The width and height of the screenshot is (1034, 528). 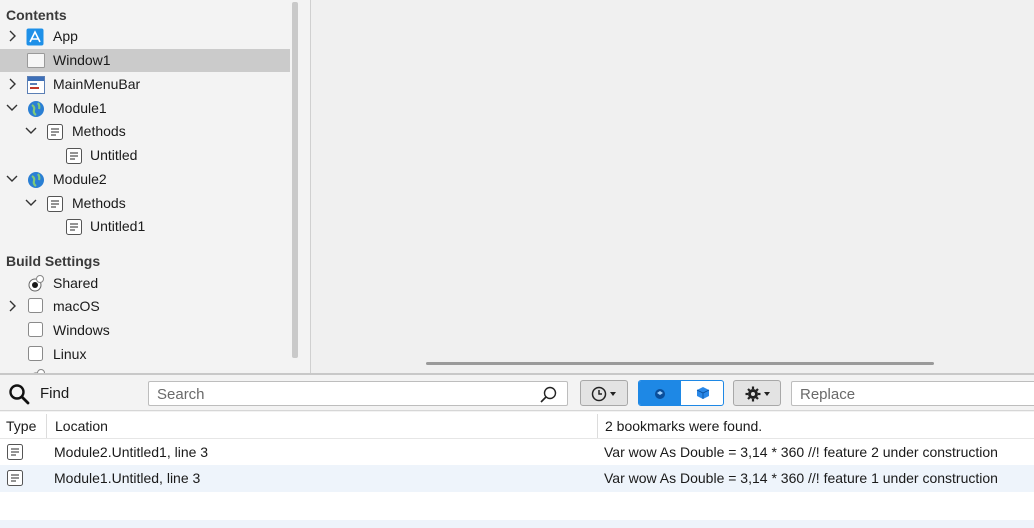 I want to click on build-item-windows: Windows, so click(x=145, y=330).